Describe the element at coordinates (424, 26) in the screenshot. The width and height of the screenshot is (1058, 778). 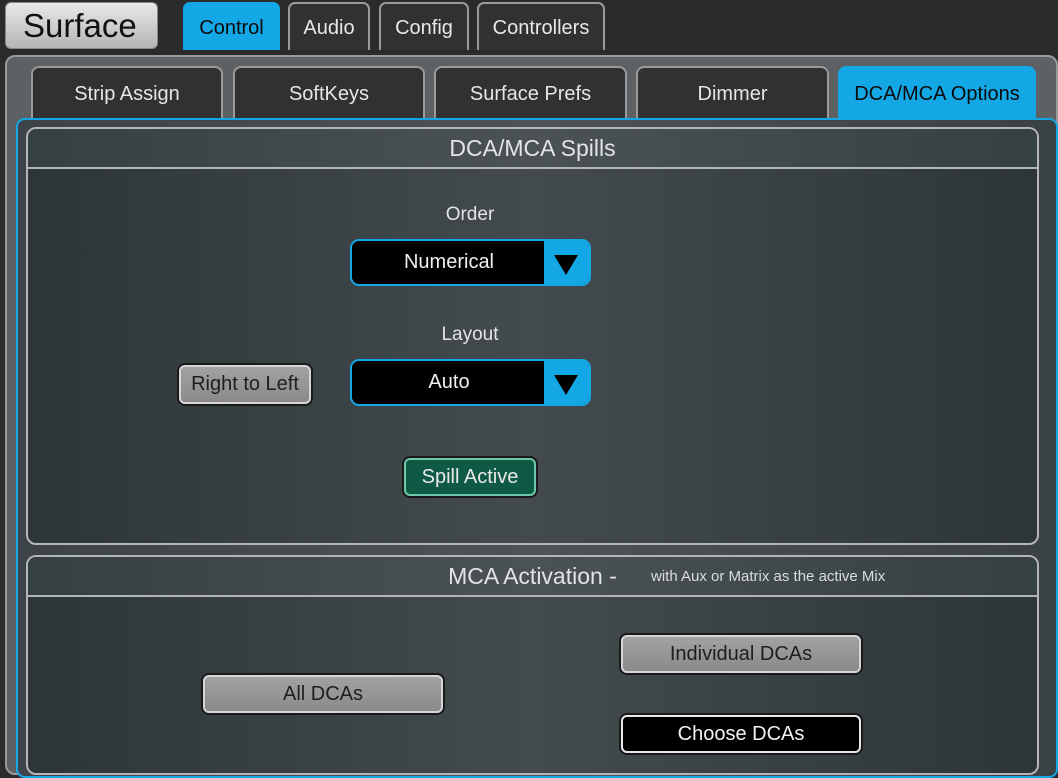
I see `tab-config: Config` at that location.